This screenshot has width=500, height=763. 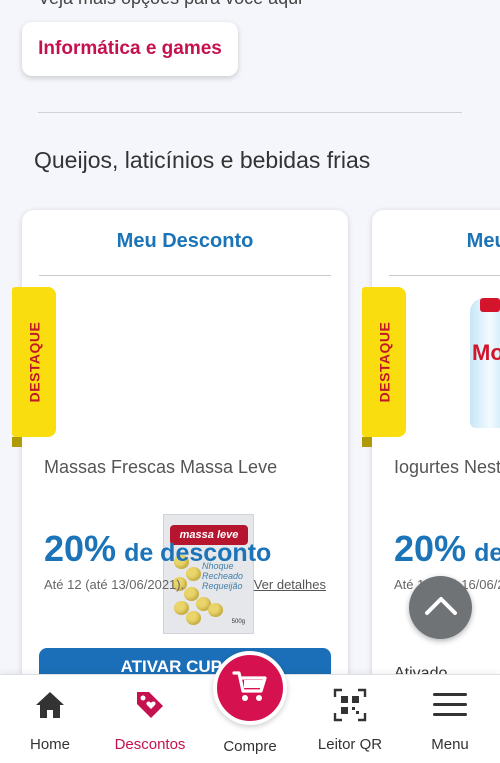 I want to click on tag-heart-icon, so click(x=150, y=705).